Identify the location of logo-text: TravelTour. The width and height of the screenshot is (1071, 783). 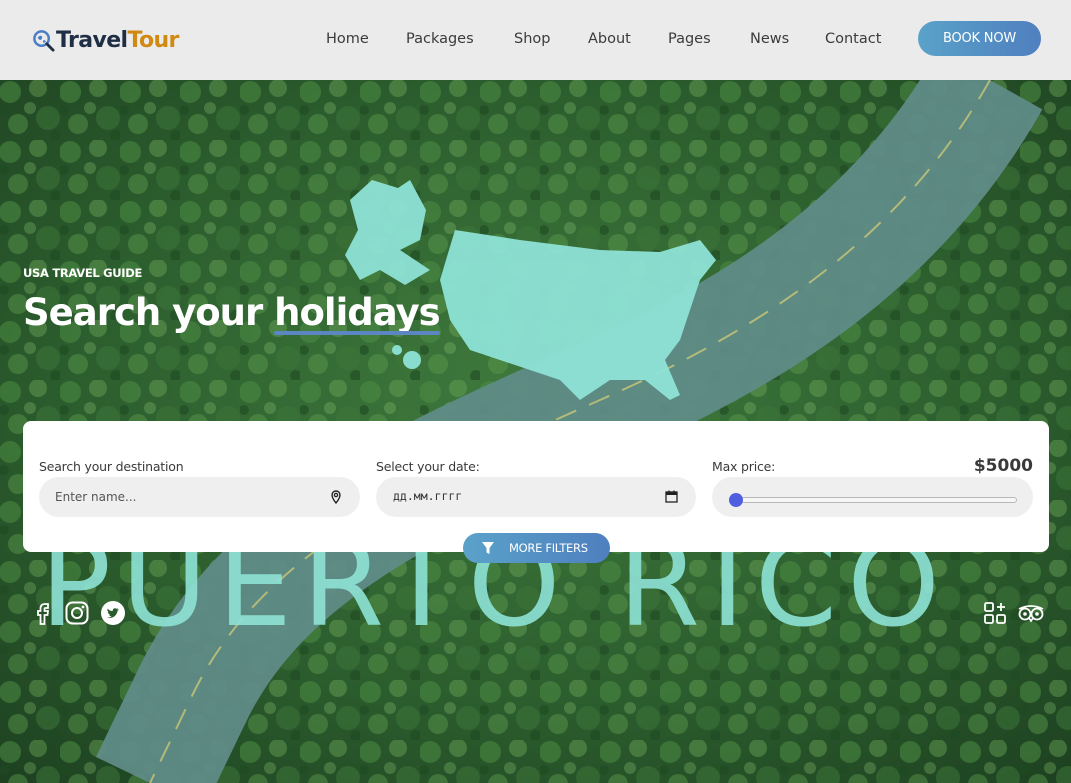
(117, 40).